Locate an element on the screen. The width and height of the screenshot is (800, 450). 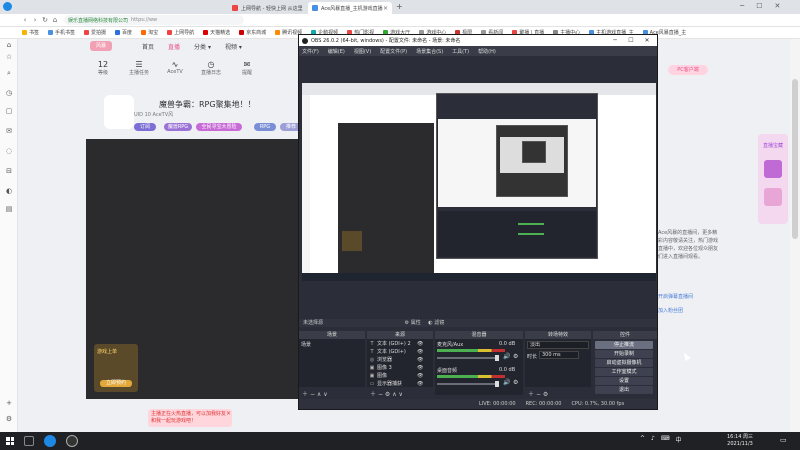
tab-close-icon: × is located at coordinates (385, 8).